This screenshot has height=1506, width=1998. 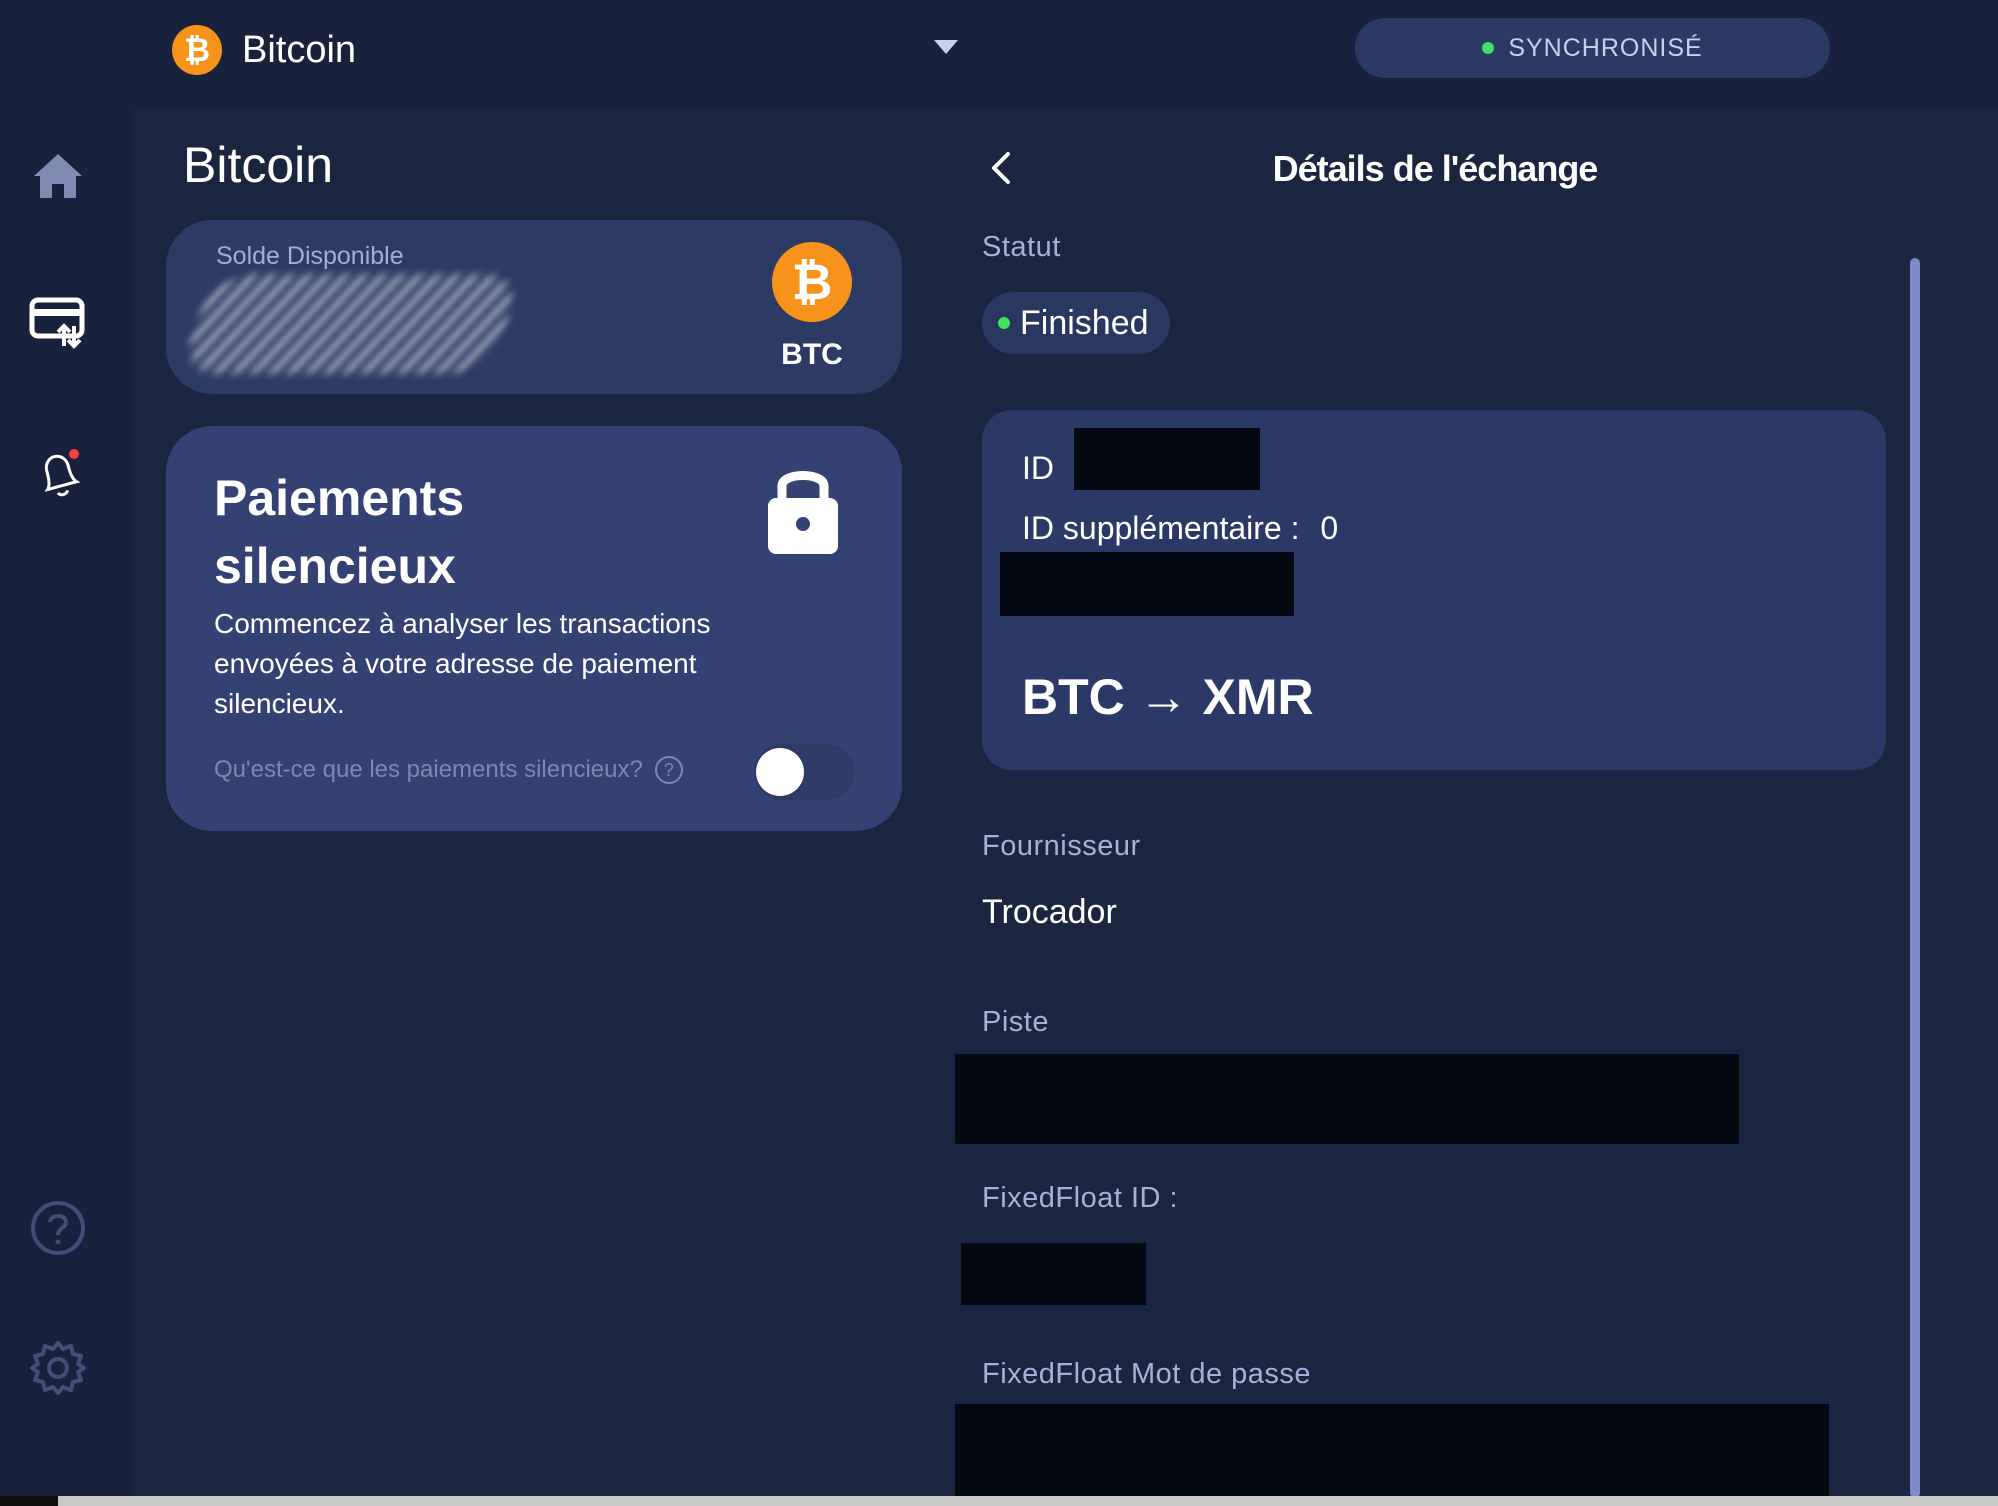 I want to click on silent-payments-toggle, so click(x=804, y=772).